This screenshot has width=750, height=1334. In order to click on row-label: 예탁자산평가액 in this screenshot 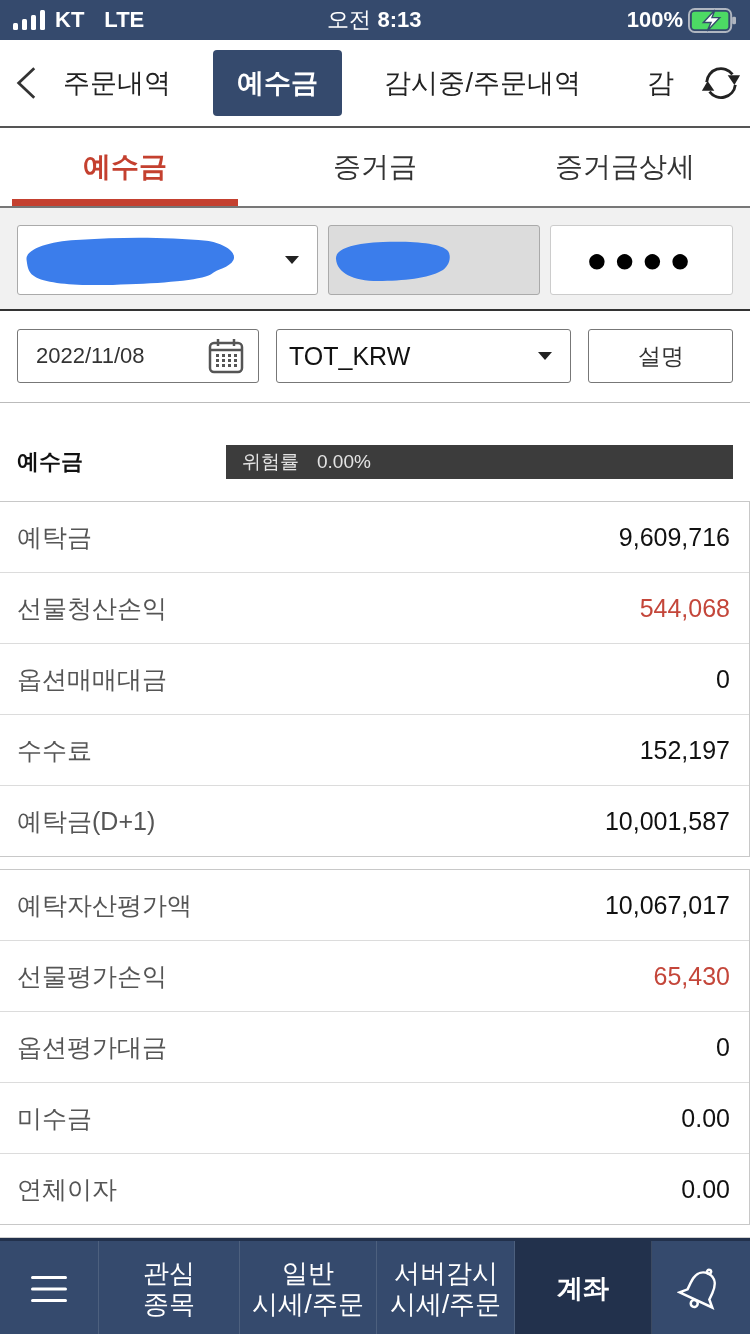, I will do `click(104, 905)`.